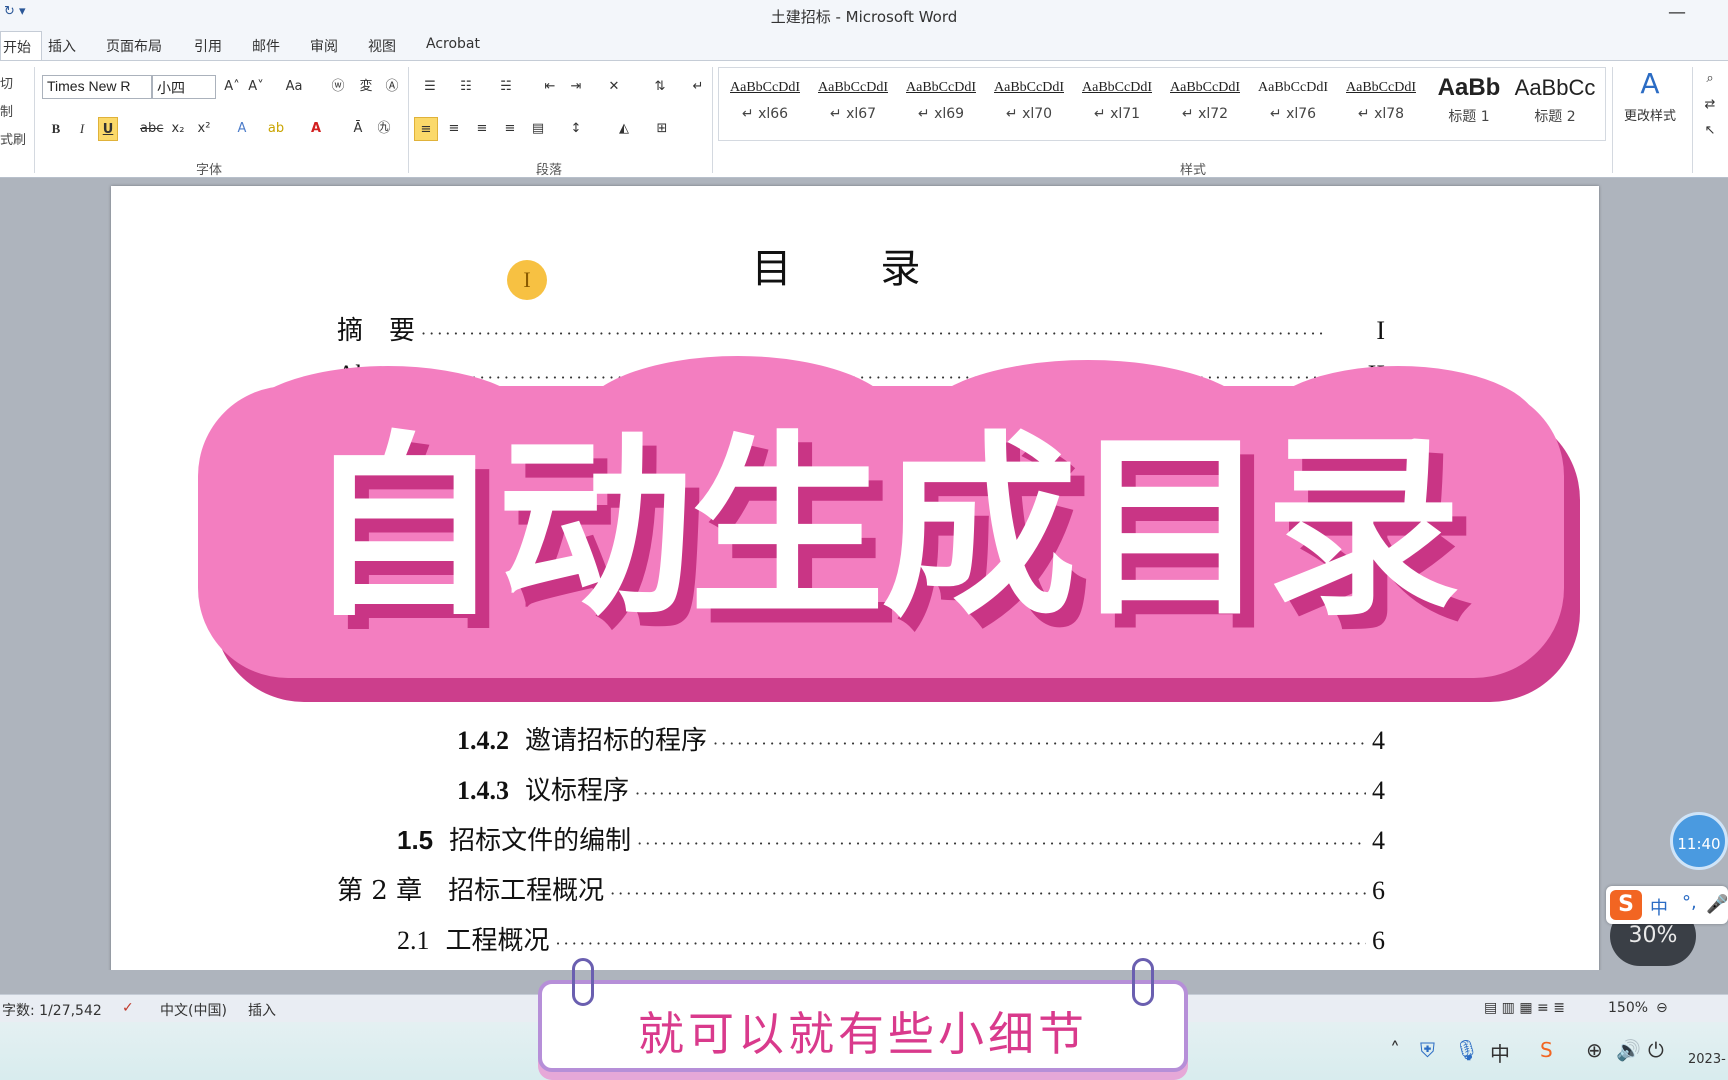 The image size is (1728, 1080). Describe the element at coordinates (1626, 905) in the screenshot. I see `sogou-logo-icon: S` at that location.